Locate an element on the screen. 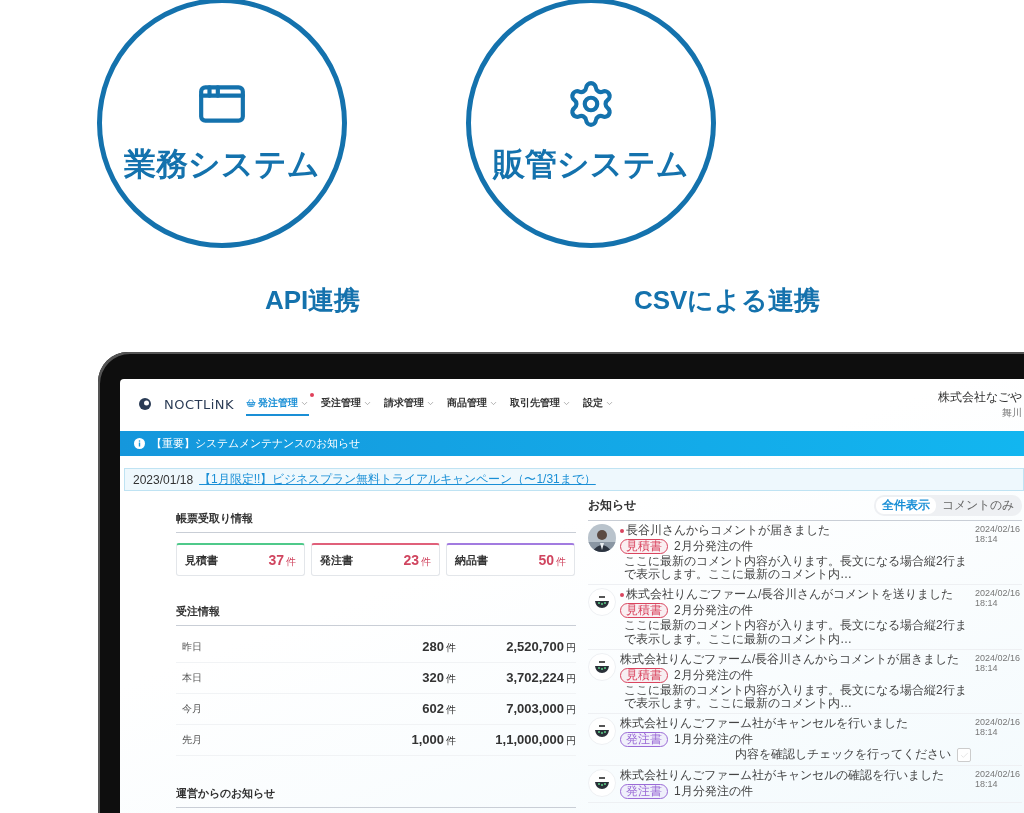 This screenshot has height=813, width=1024. nav-tab: 設定 is located at coordinates (599, 404).